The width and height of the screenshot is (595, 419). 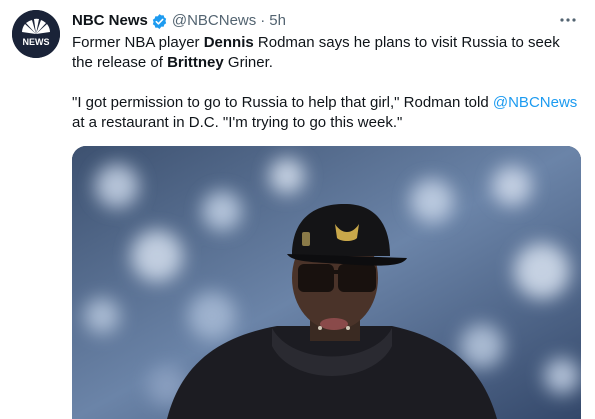 I want to click on timestamp: 5h, so click(x=277, y=21).